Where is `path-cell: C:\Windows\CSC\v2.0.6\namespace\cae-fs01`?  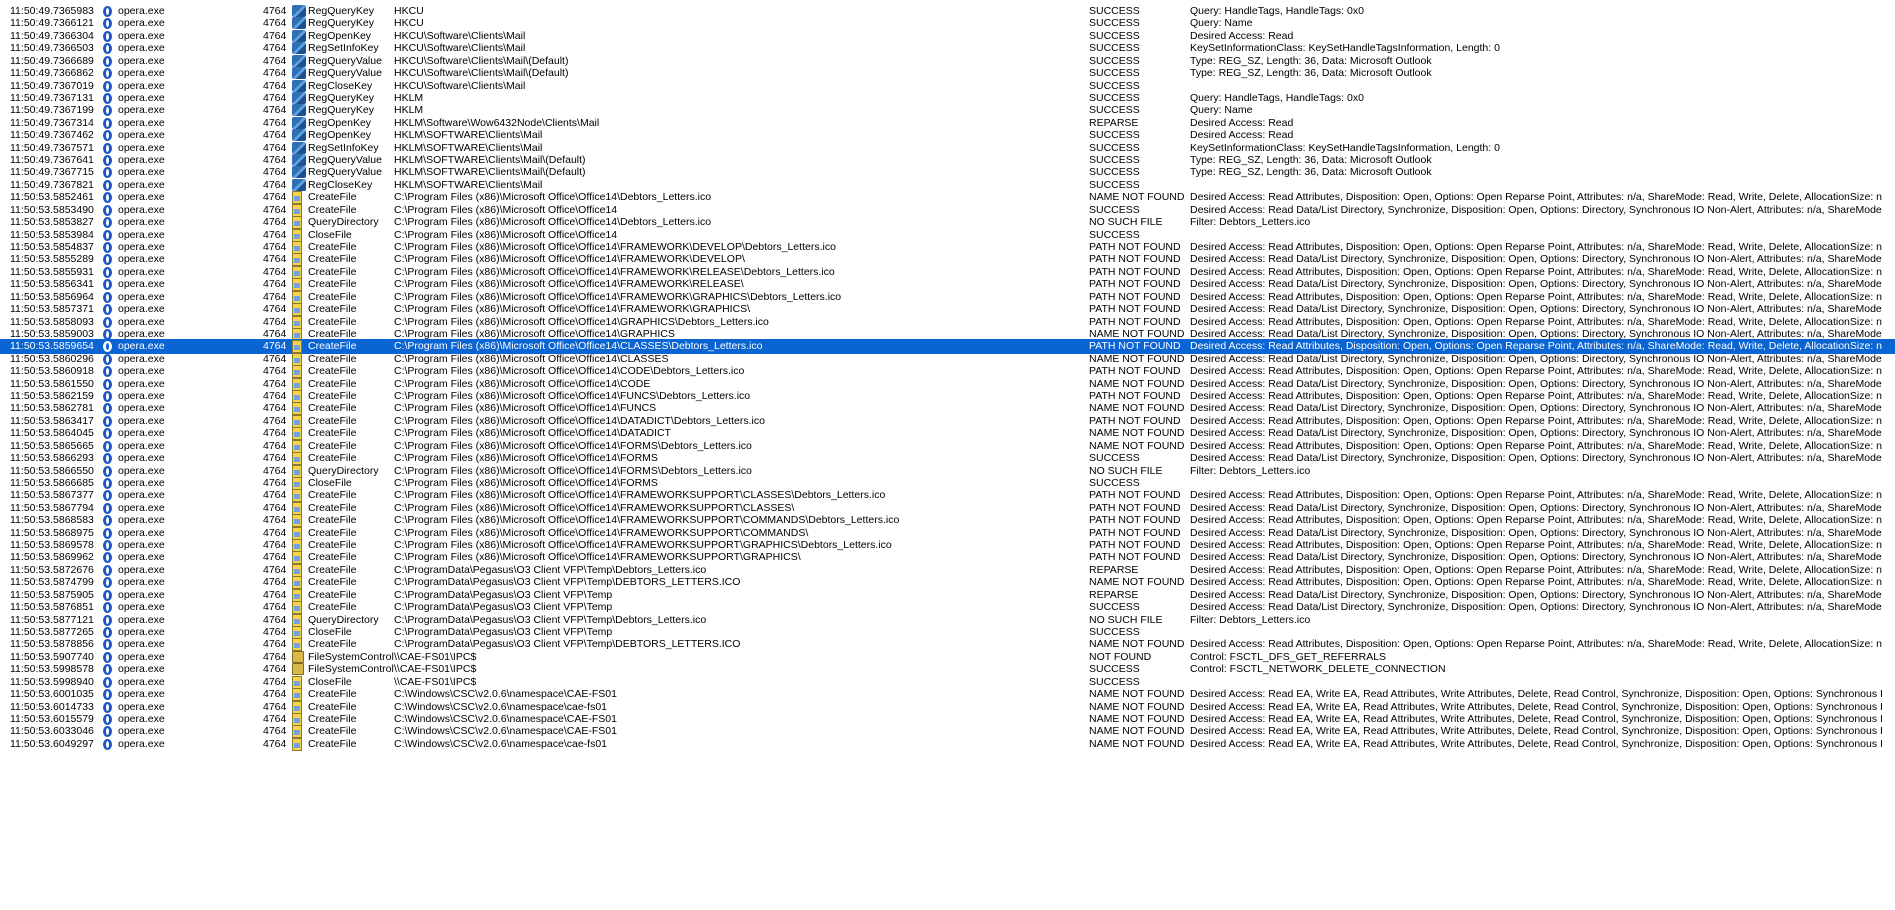 path-cell: C:\Windows\CSC\v2.0.6\namespace\cae-fs01 is located at coordinates (501, 743).